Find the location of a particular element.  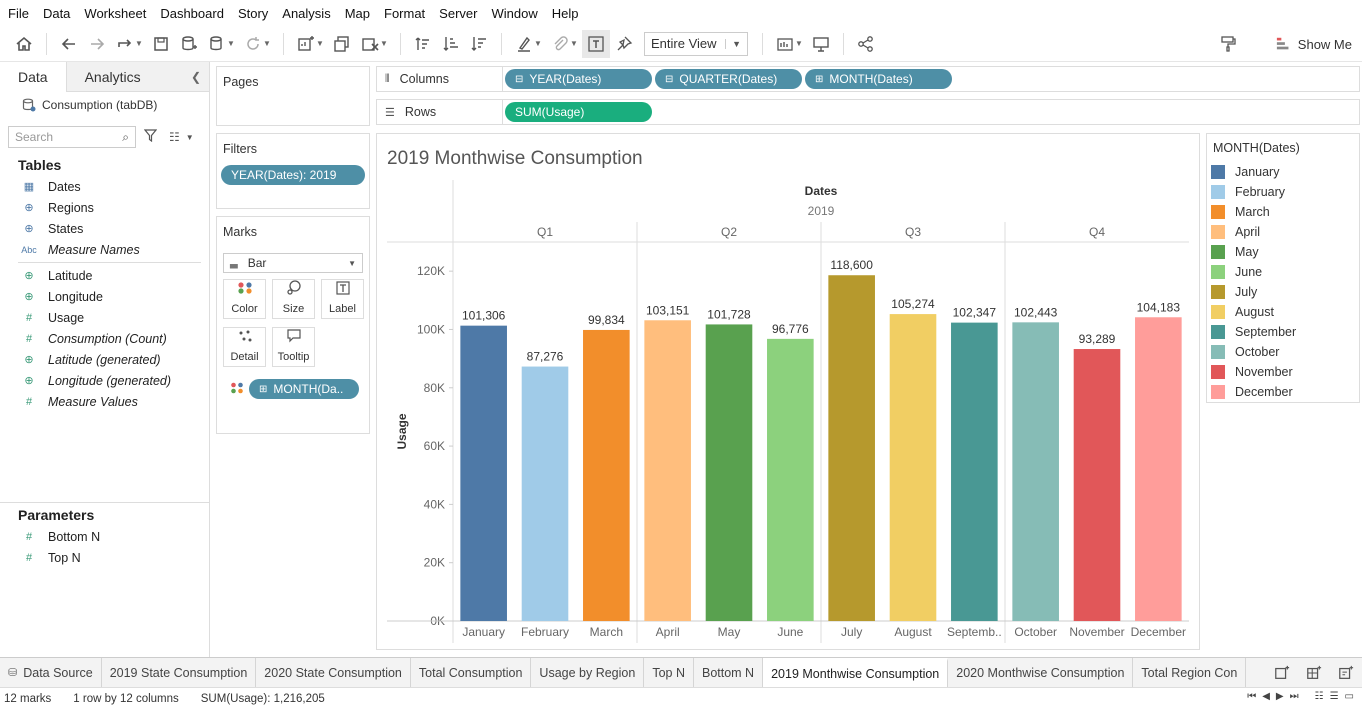

column-pill-year: ⊟ YEAR(Dates) is located at coordinates (578, 79).